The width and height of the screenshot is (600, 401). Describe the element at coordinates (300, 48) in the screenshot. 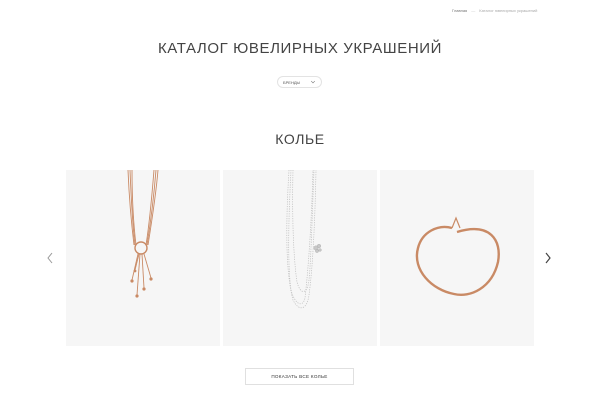

I see `page-title: КАТАЛОГ ЮВЕЛИРНЫХ УКРАШЕНИЙ` at that location.